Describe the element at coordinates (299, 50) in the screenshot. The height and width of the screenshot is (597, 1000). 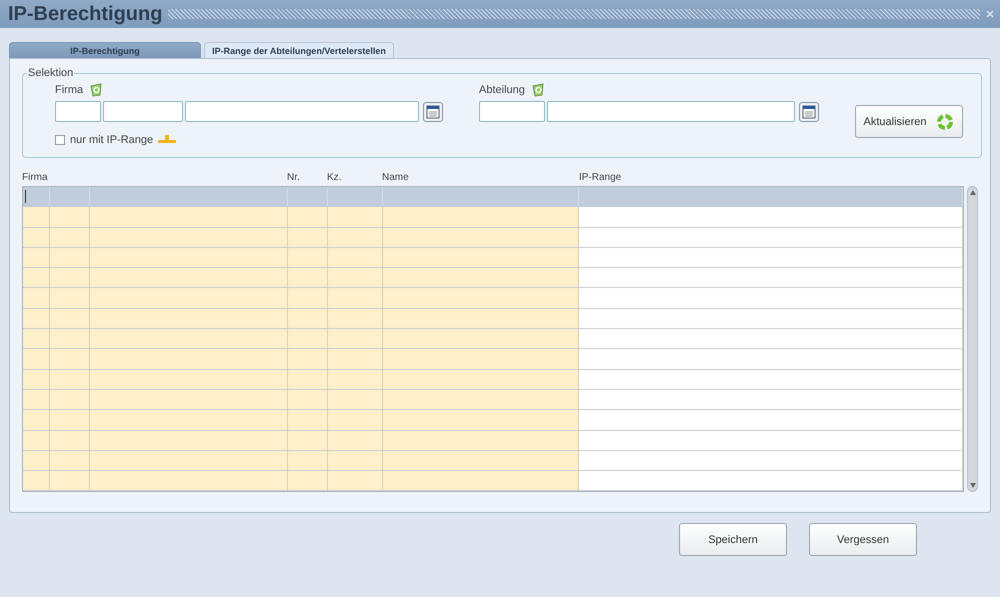
I see `tab: IP-Range der Abteilungen/Vertelerstellen` at that location.